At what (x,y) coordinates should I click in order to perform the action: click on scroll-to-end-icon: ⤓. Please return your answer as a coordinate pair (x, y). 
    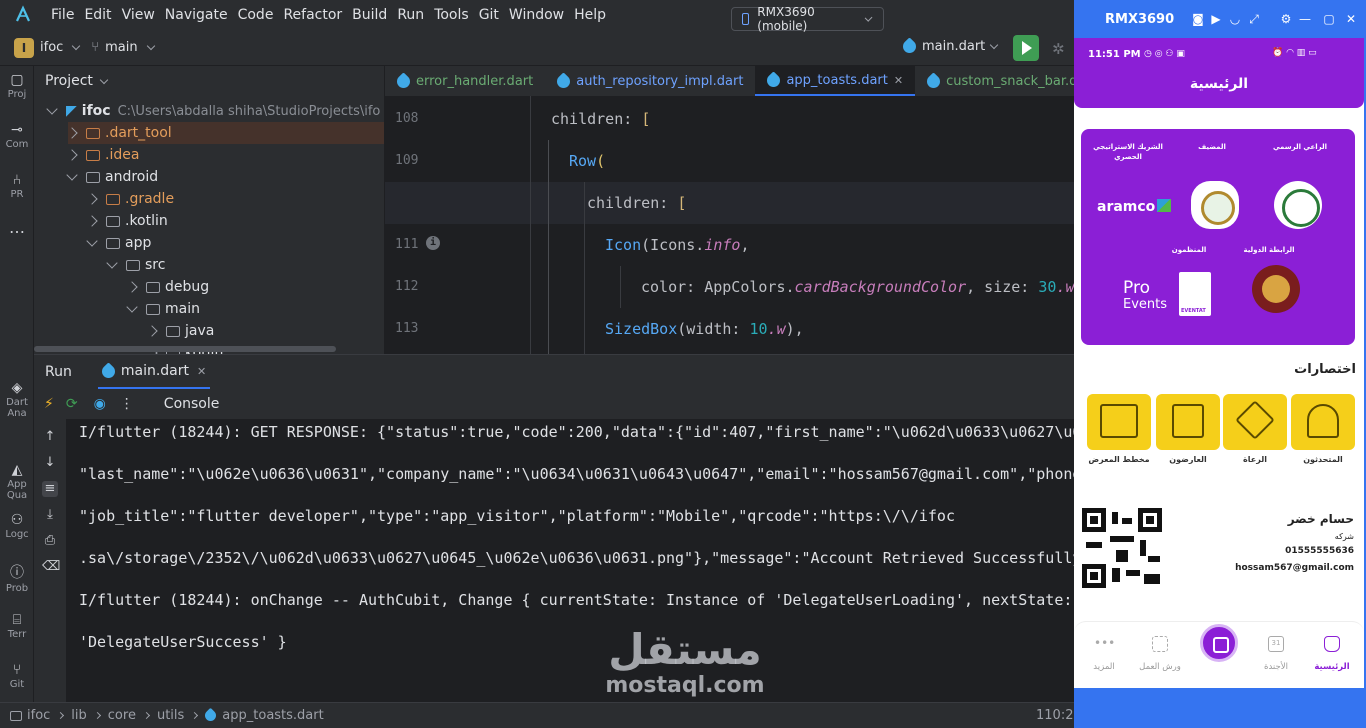
    Looking at the image, I should click on (50, 515).